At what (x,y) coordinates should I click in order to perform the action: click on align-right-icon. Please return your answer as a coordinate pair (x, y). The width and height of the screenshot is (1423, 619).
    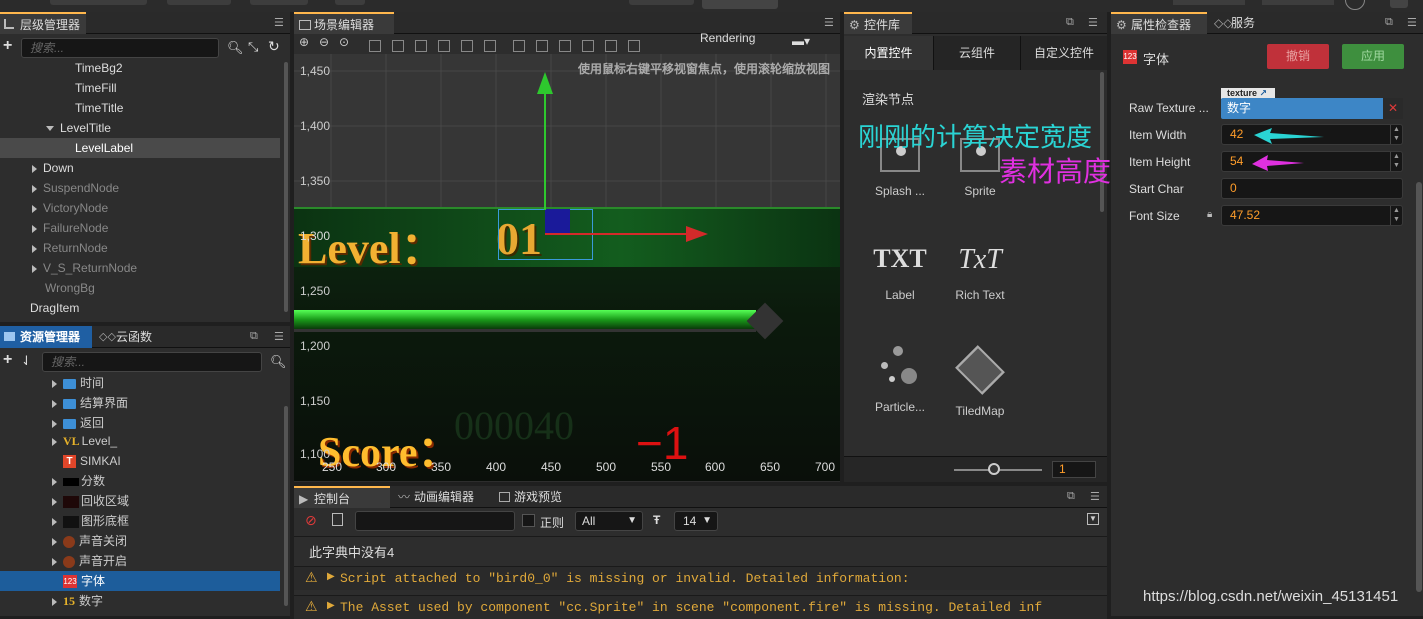
    Looking at the image, I should click on (421, 45).